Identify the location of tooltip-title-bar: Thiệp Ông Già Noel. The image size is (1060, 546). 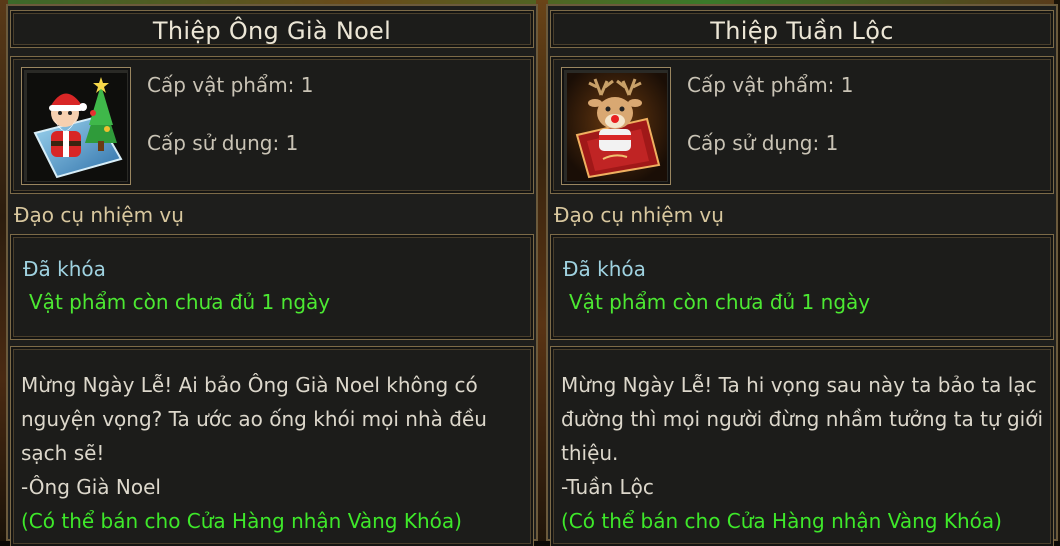
(272, 29).